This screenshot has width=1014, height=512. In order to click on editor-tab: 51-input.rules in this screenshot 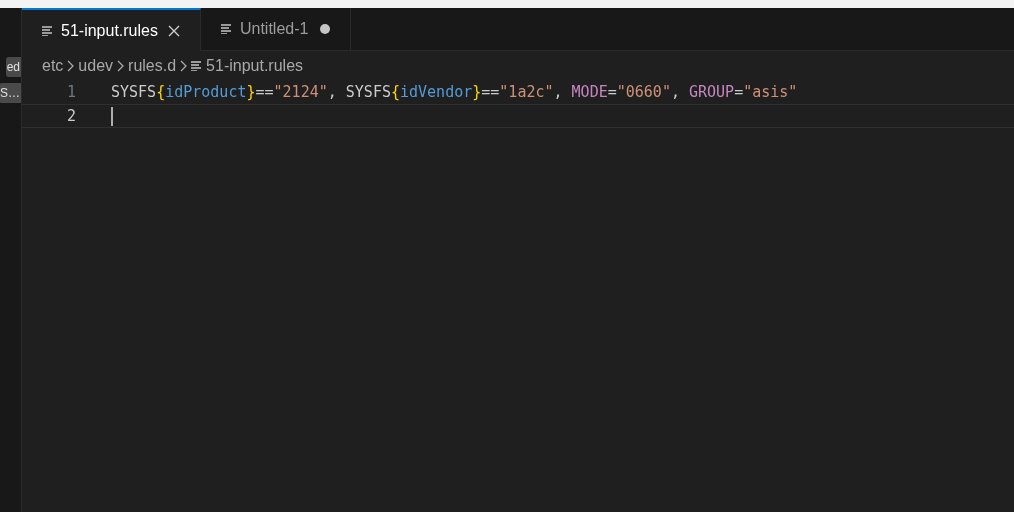, I will do `click(111, 29)`.